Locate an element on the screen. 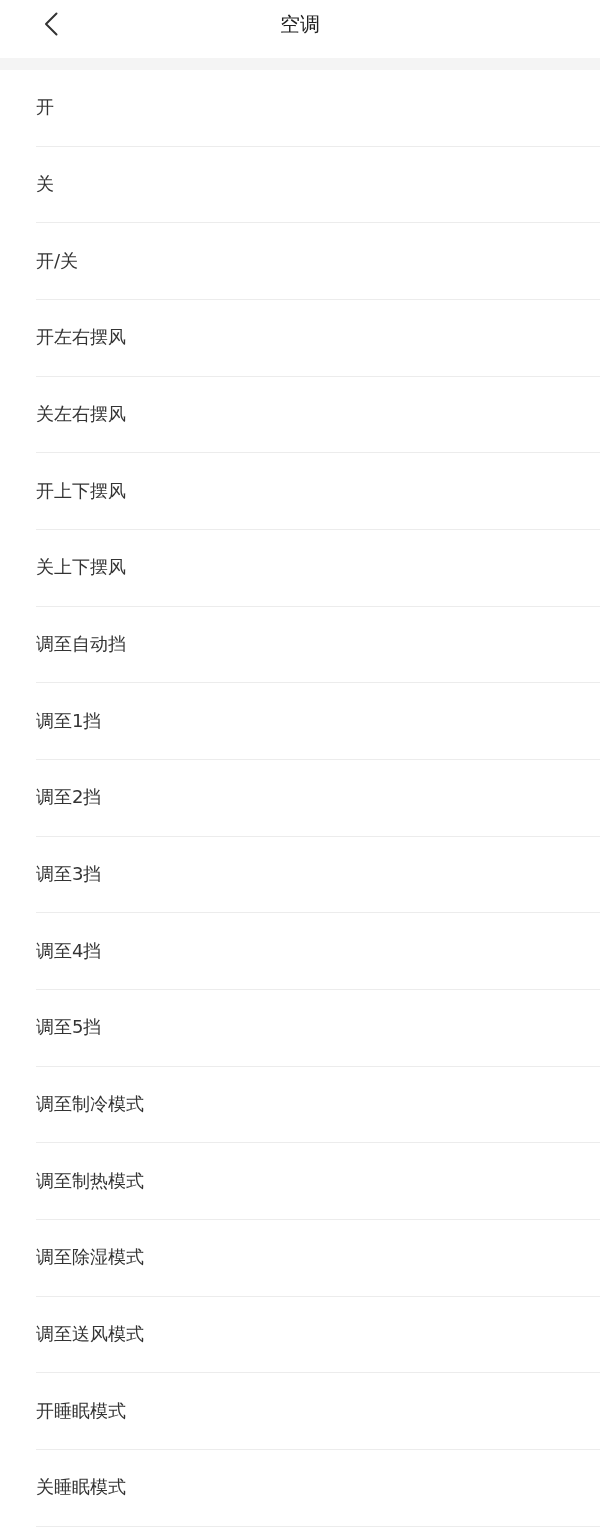 The height and width of the screenshot is (1527, 600). list-item: 开 is located at coordinates (318, 108).